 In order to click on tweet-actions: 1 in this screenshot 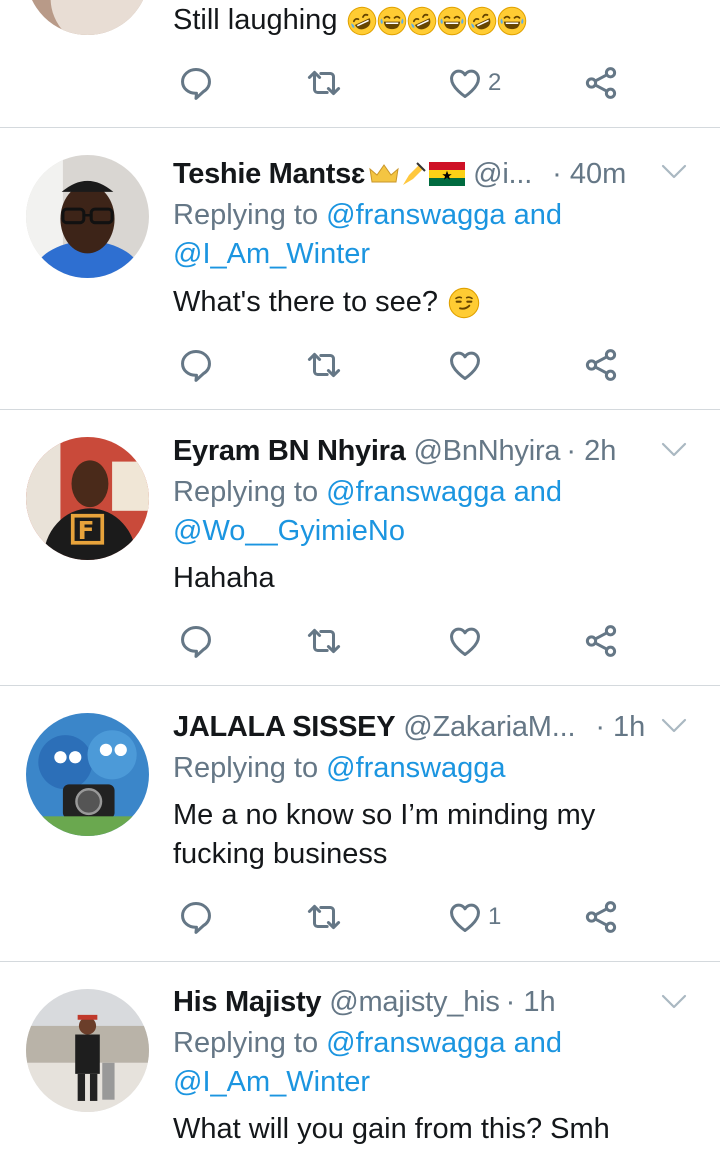, I will do `click(360, 917)`.